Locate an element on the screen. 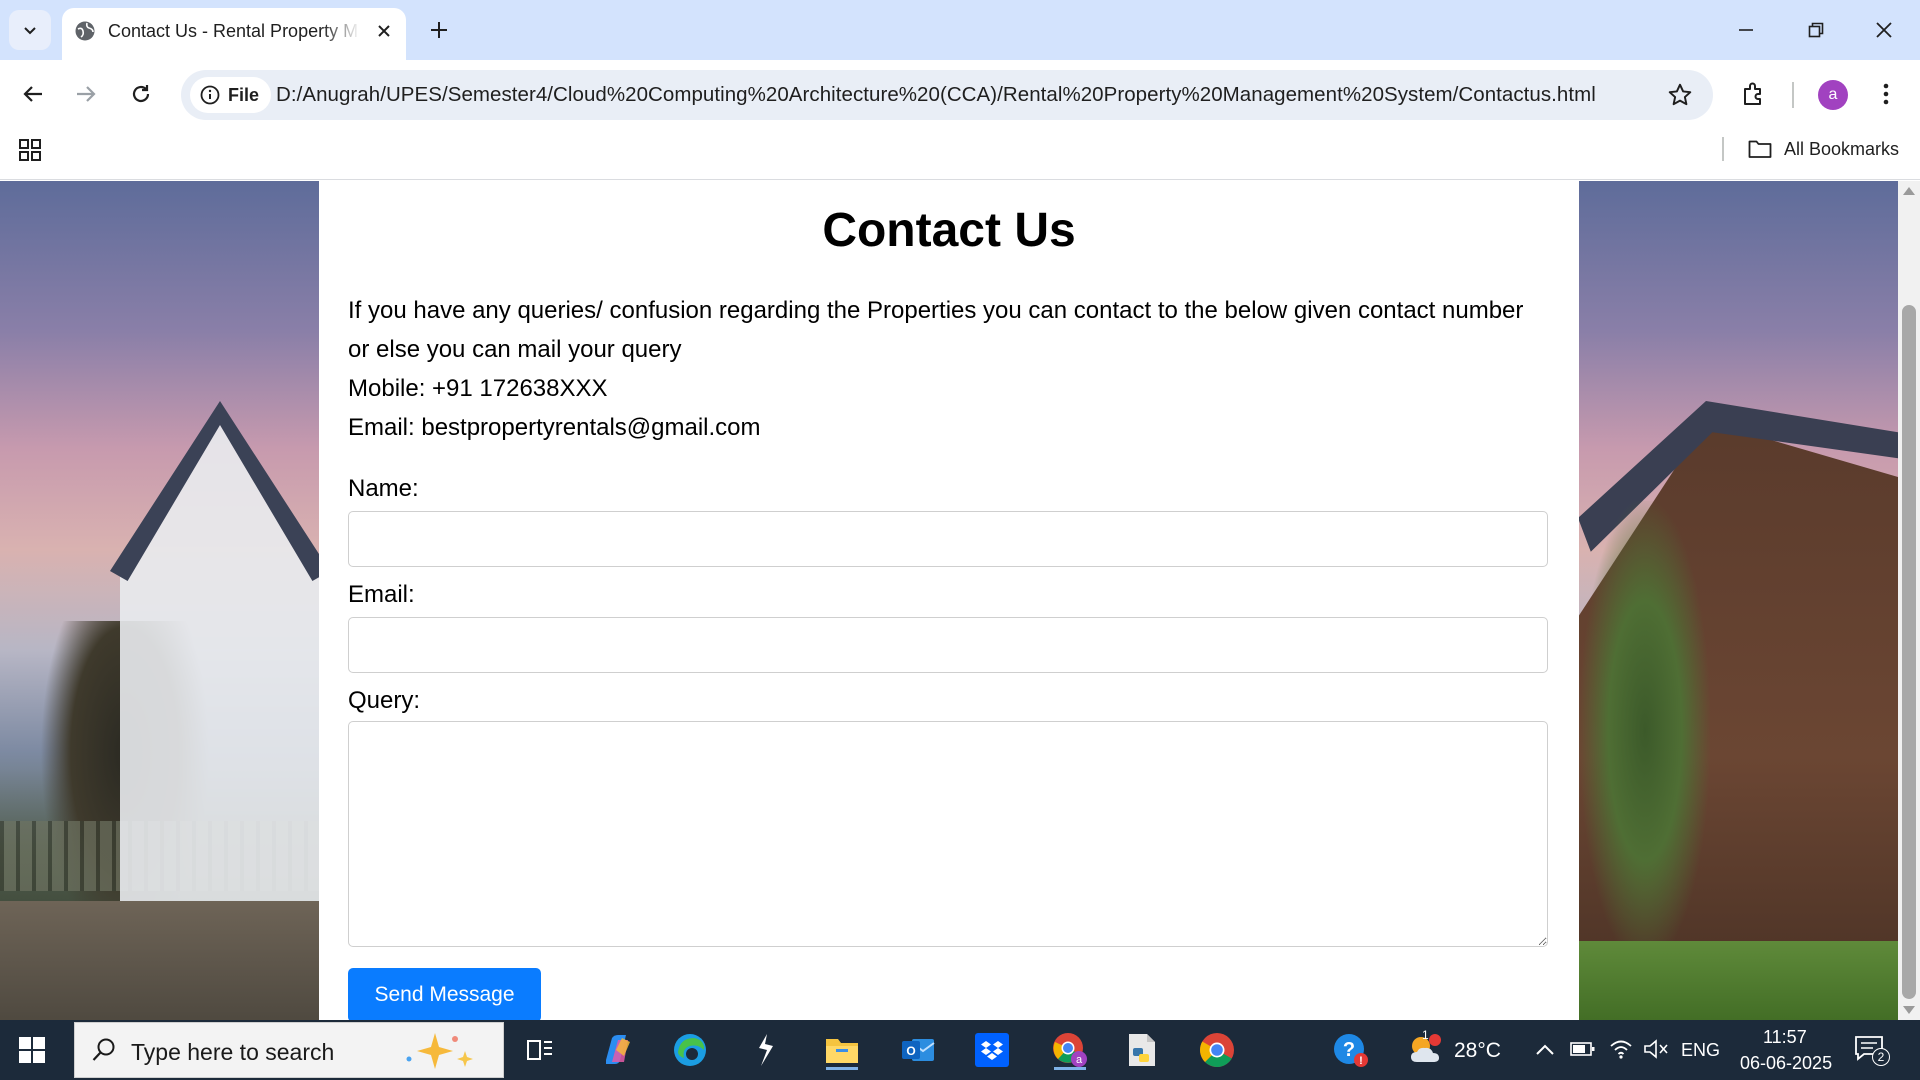 The image size is (1920, 1080). tab-active: Contact Us - Rental Property M is located at coordinates (234, 34).